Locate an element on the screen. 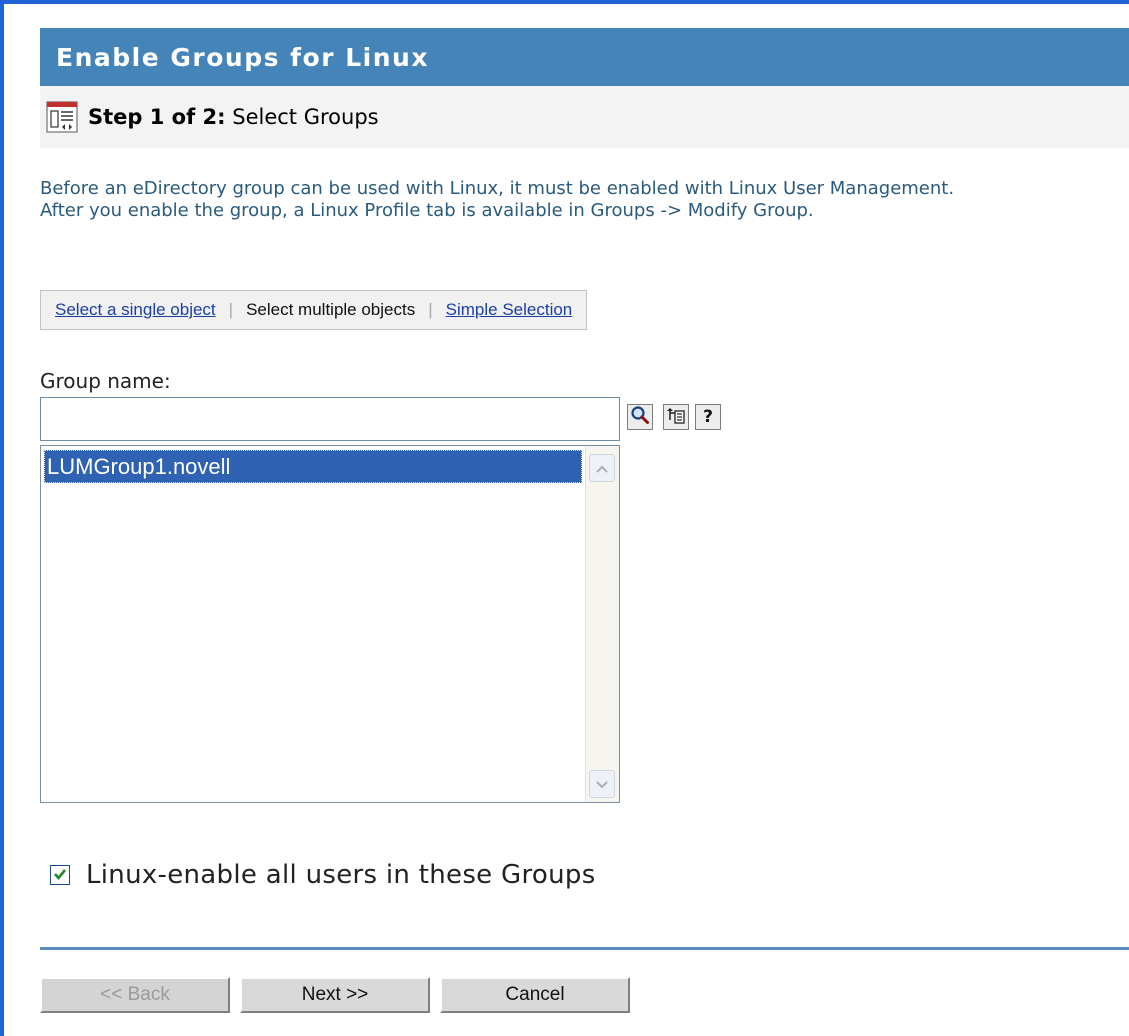  scroll-down-button is located at coordinates (602, 784).